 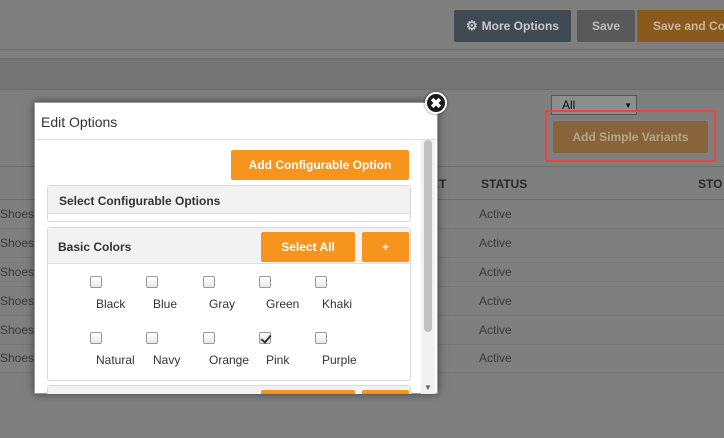 I want to click on checkbox-purple, so click(x=321, y=338).